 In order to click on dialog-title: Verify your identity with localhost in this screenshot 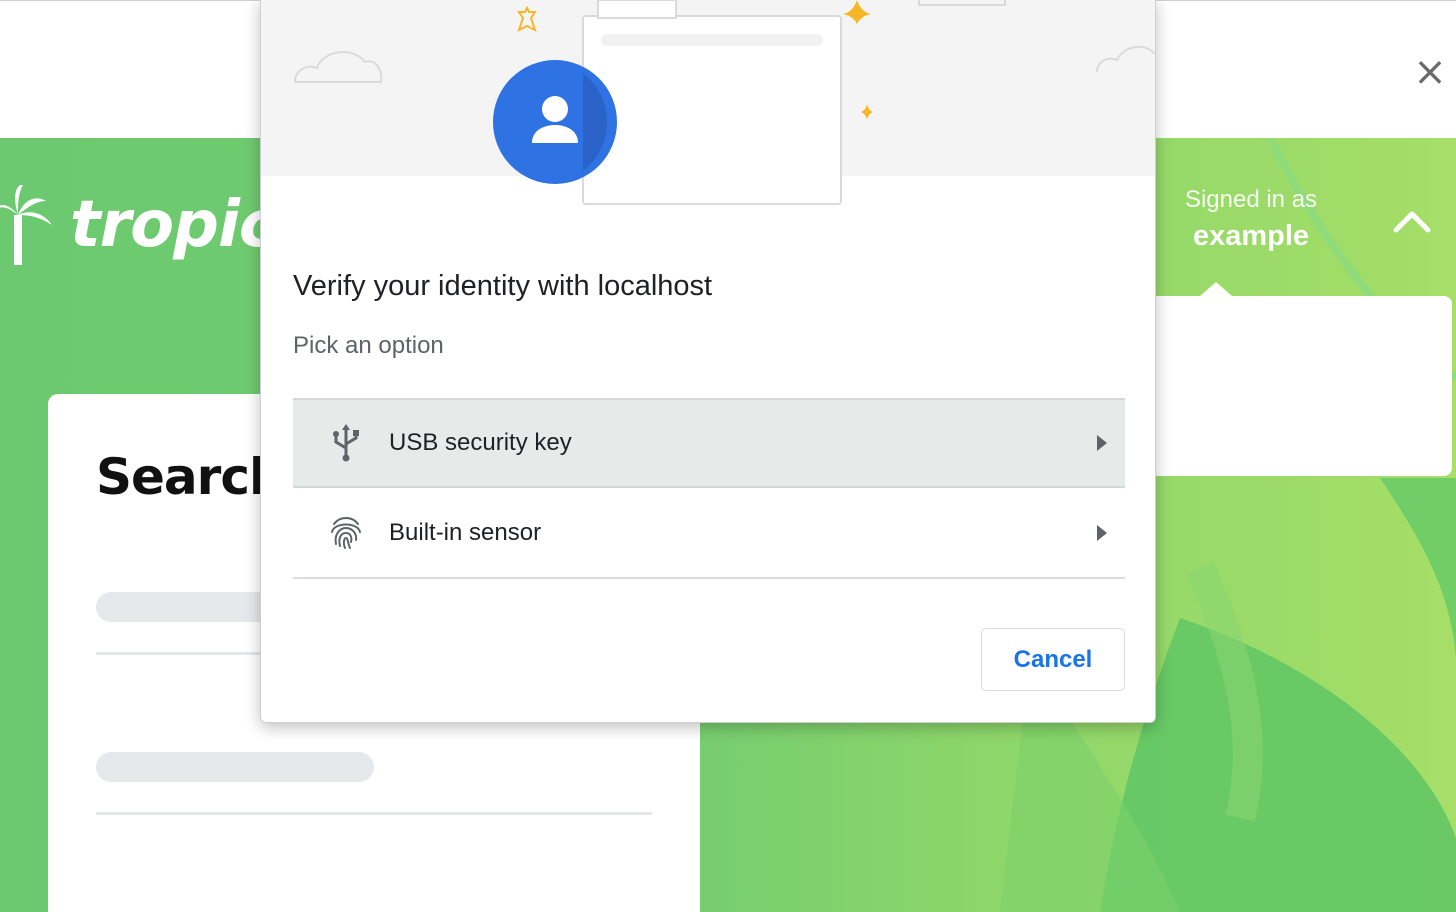, I will do `click(503, 286)`.